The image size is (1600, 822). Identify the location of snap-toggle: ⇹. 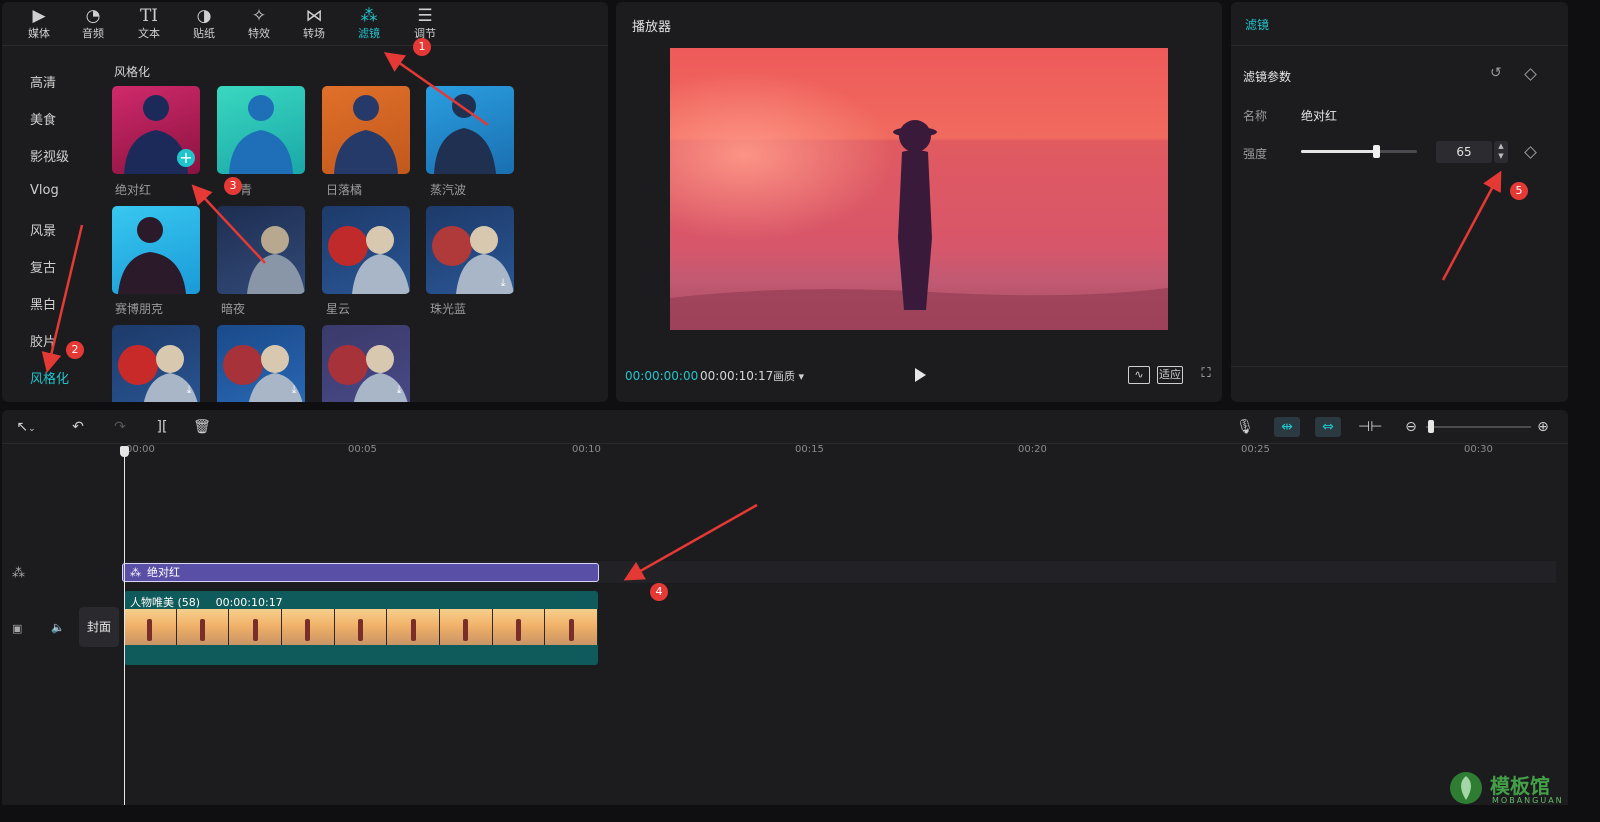
(1287, 427).